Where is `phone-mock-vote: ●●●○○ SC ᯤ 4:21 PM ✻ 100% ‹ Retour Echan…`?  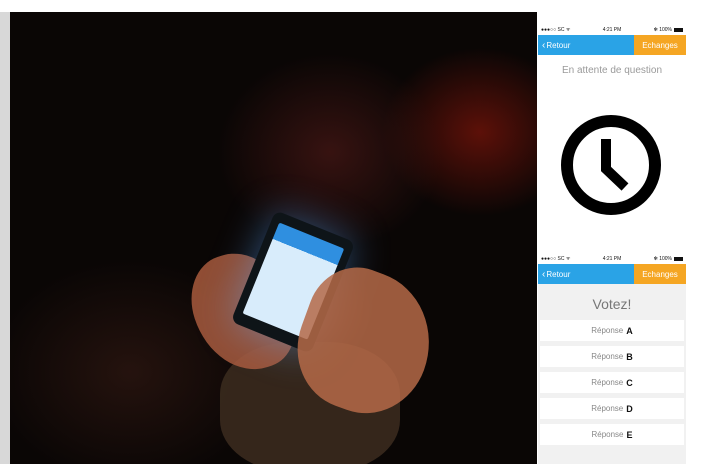 phone-mock-vote: ●●●○○ SC ᯤ 4:21 PM ✻ 100% ‹ Retour Echan… is located at coordinates (612, 359).